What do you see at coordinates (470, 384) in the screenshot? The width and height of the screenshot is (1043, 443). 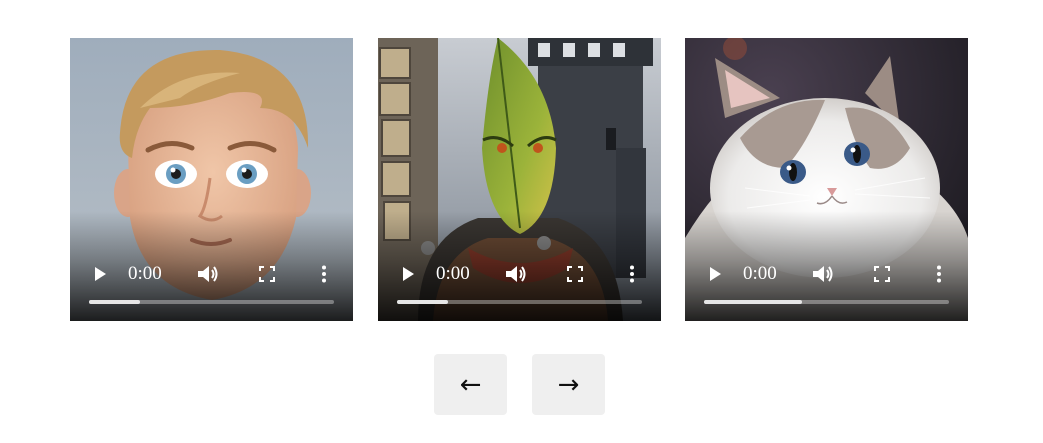 I see `prev-button: ←` at bounding box center [470, 384].